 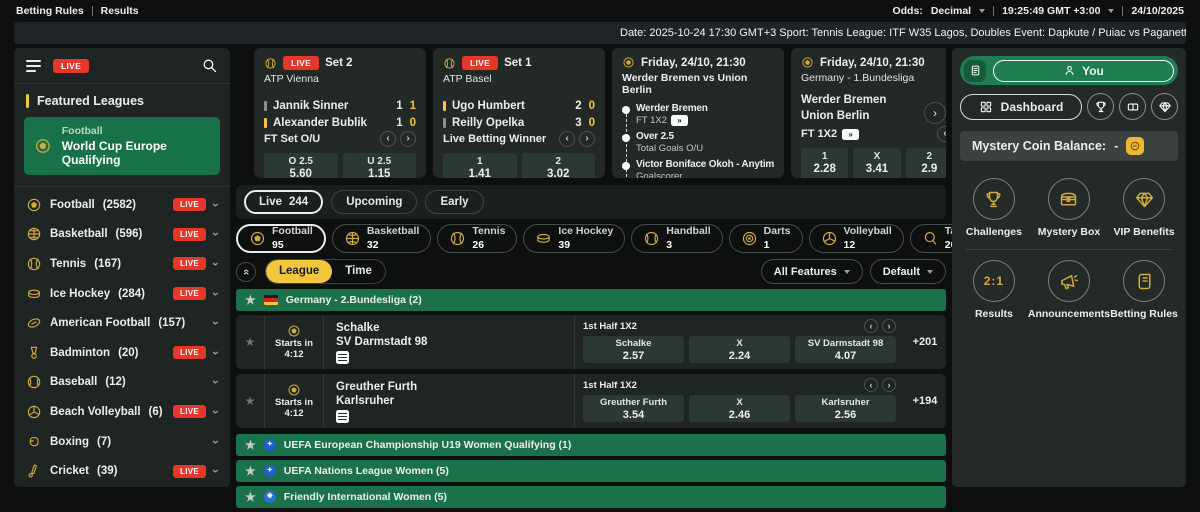 What do you see at coordinates (281, 238) in the screenshot?
I see `chip-football: Football 95` at bounding box center [281, 238].